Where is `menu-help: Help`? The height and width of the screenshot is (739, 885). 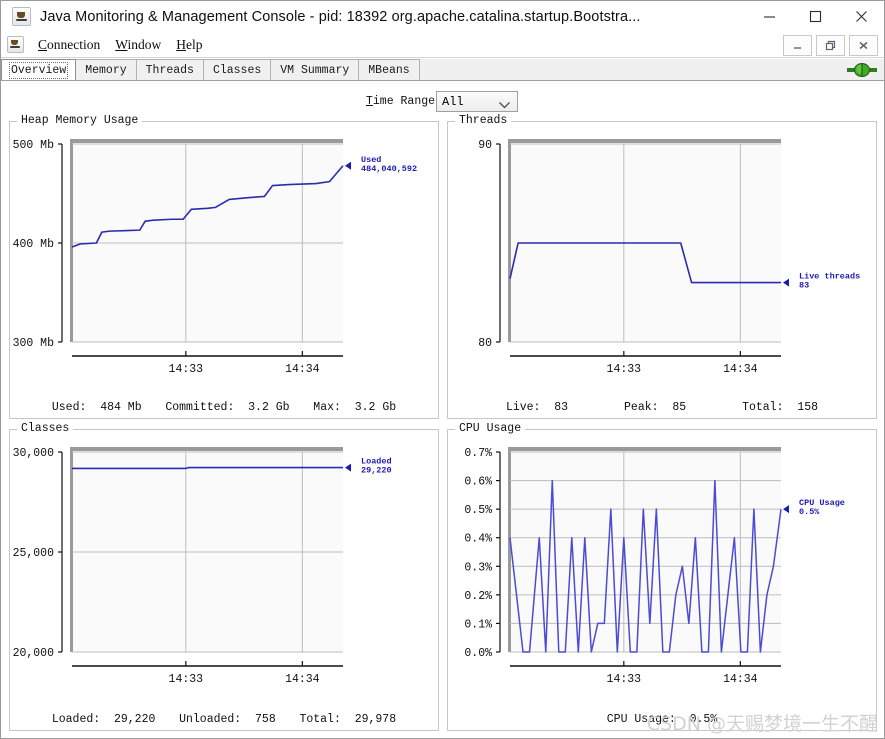 menu-help: Help is located at coordinates (189, 45).